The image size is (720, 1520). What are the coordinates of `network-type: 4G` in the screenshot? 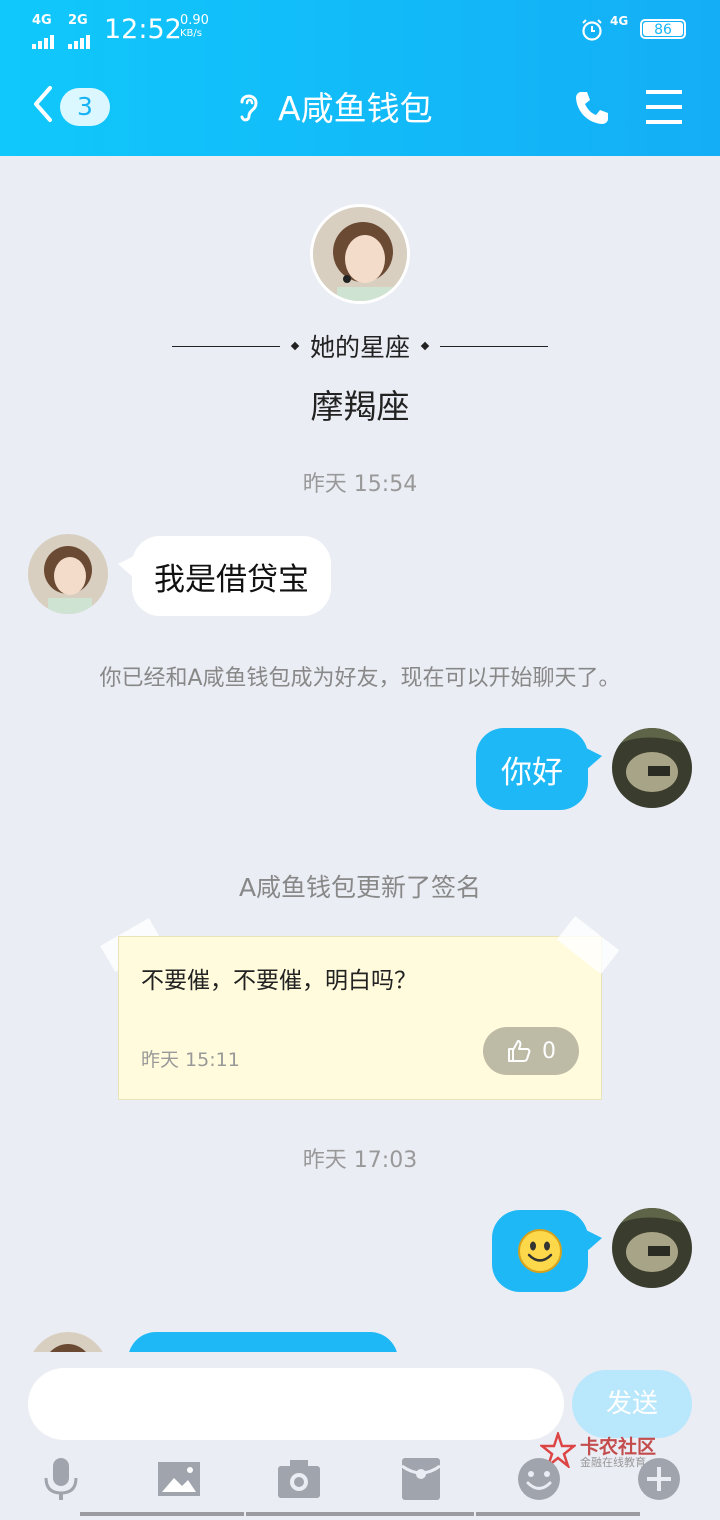 It's located at (619, 21).